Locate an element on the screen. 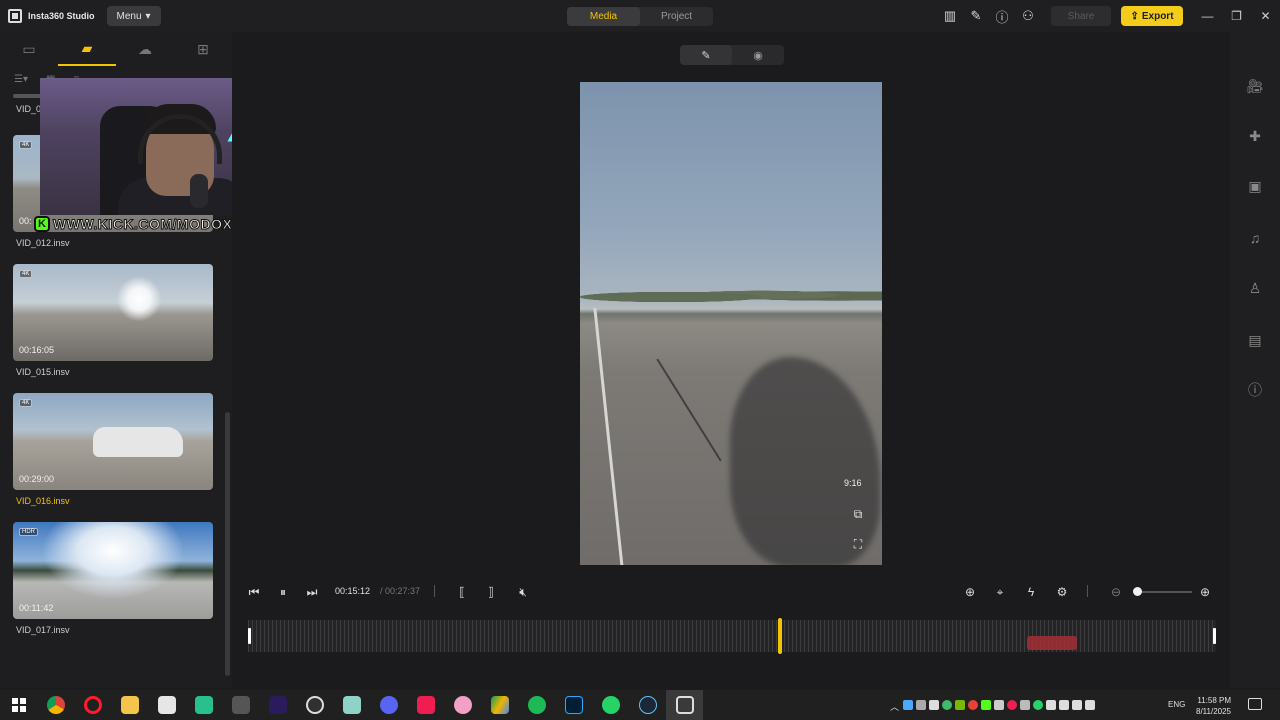  paint-icon is located at coordinates (462, 705).